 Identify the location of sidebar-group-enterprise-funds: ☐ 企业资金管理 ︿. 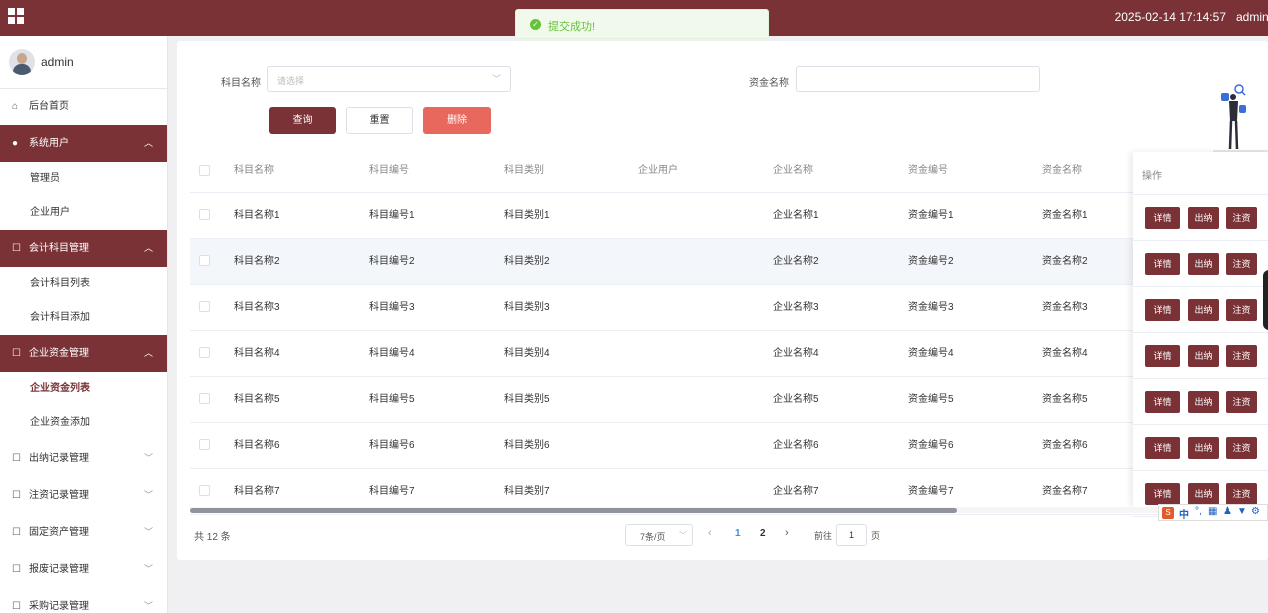
(83, 353).